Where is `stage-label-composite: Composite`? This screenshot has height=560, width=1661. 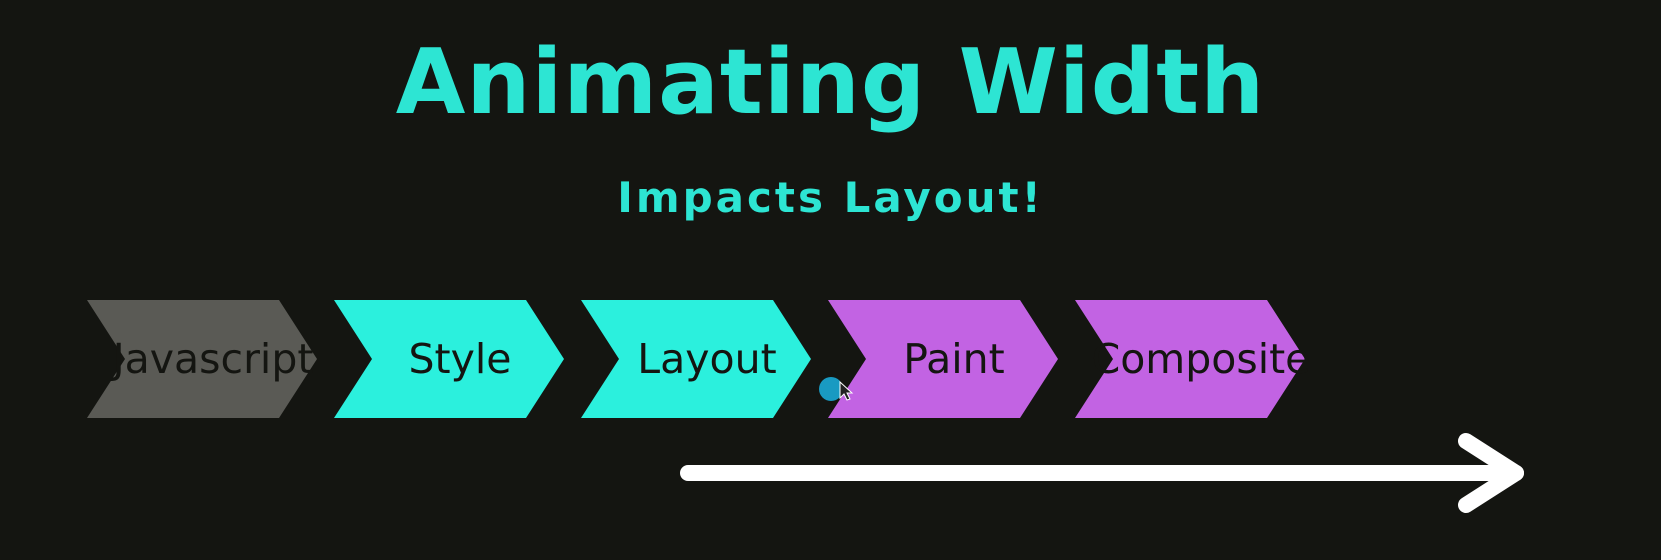 stage-label-composite: Composite is located at coordinates (1201, 359).